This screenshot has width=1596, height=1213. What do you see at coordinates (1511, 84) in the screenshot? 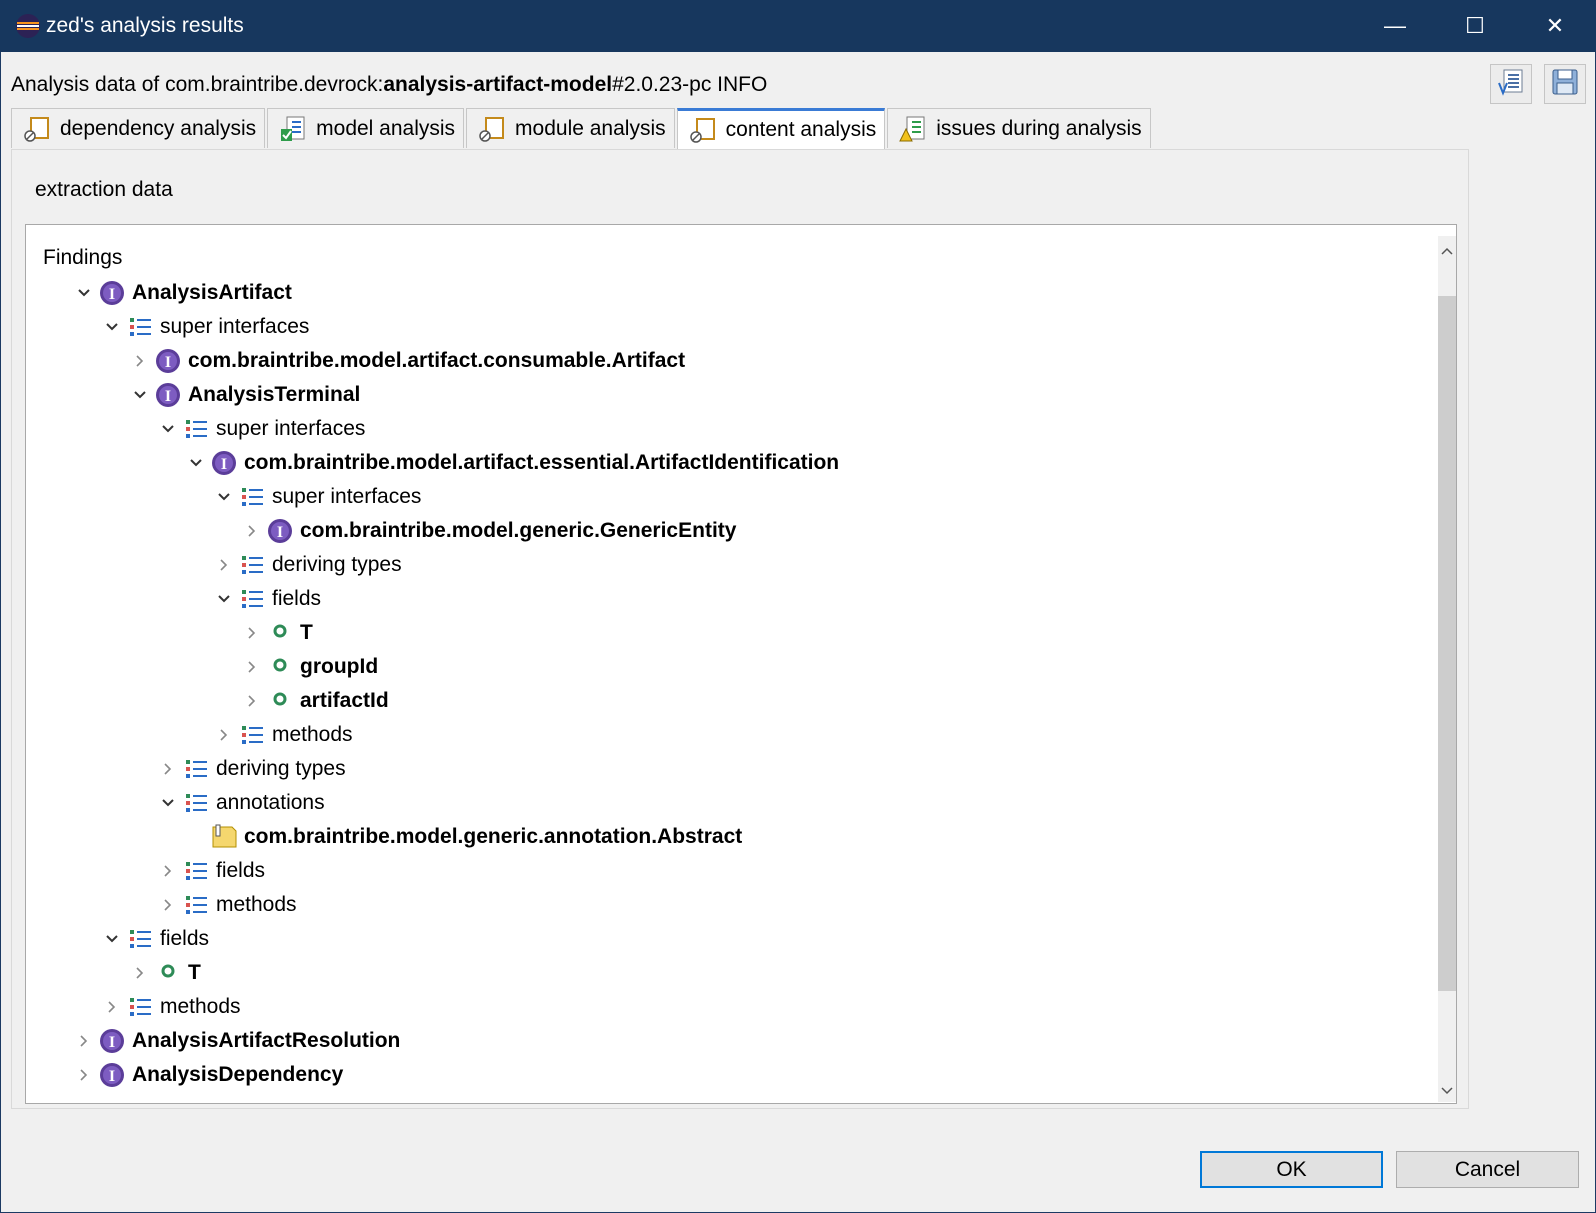
I see `export-list-button` at bounding box center [1511, 84].